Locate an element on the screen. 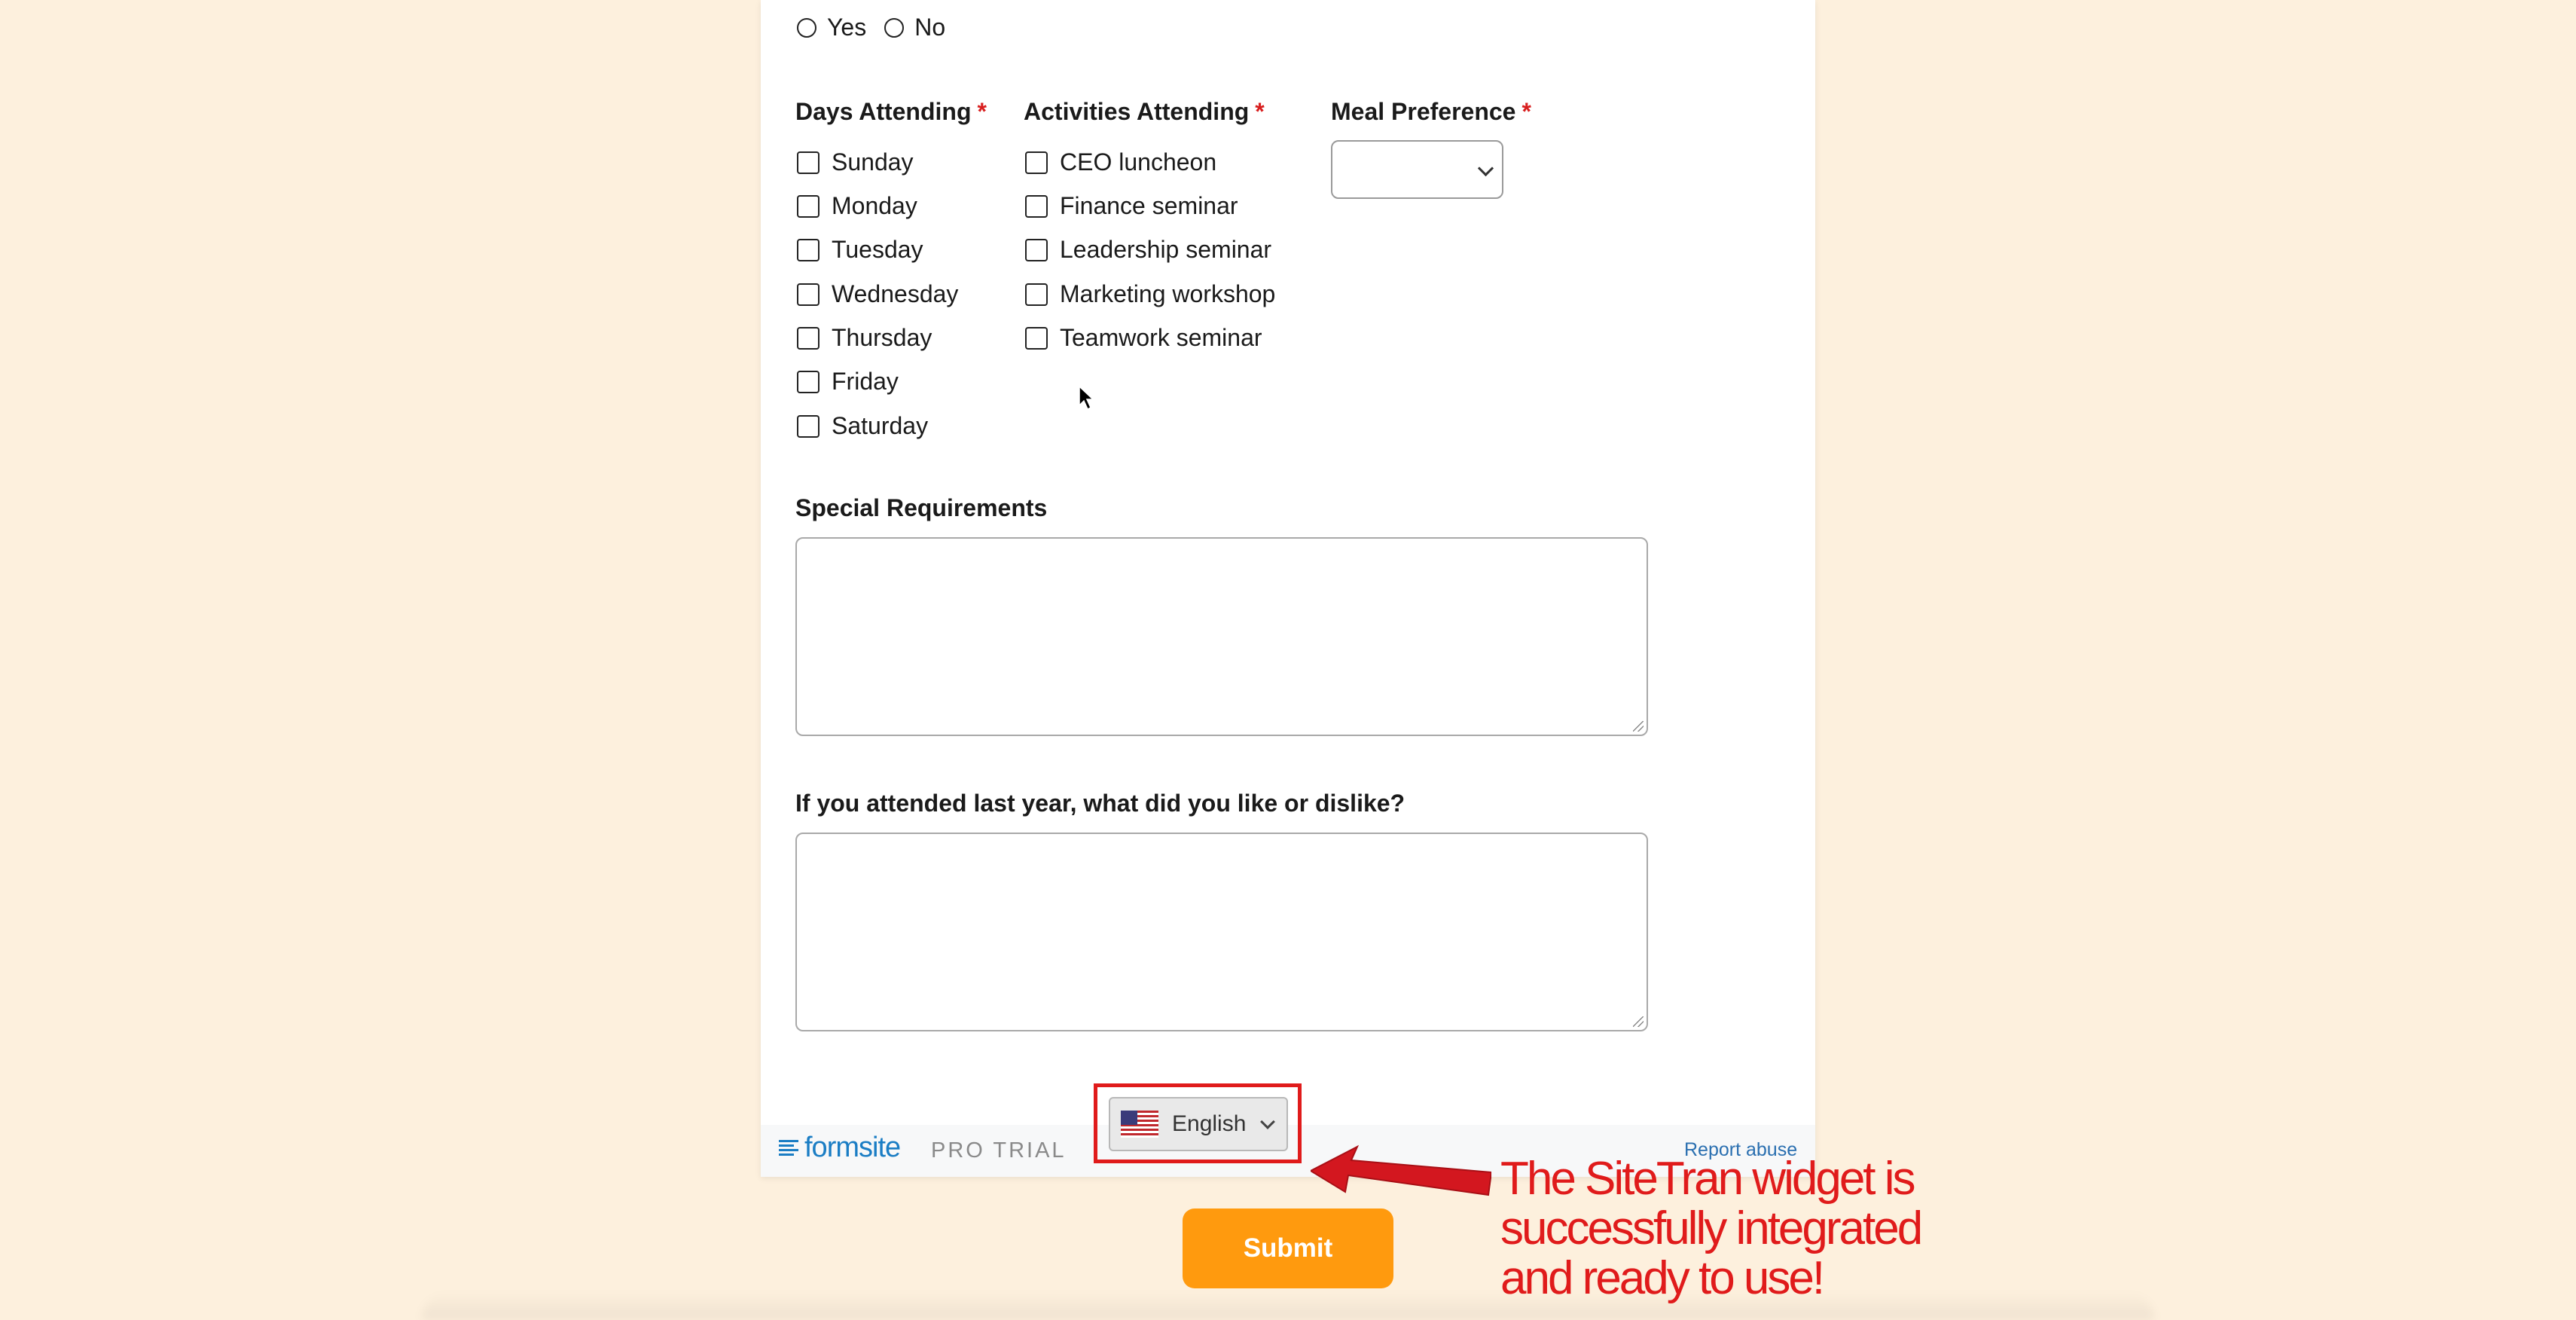  feedback-textarea is located at coordinates (1222, 932).